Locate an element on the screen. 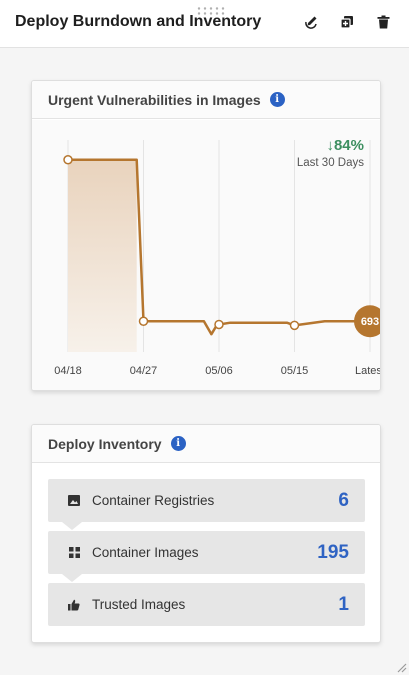  x-tick-label: Latest is located at coordinates (367, 371).